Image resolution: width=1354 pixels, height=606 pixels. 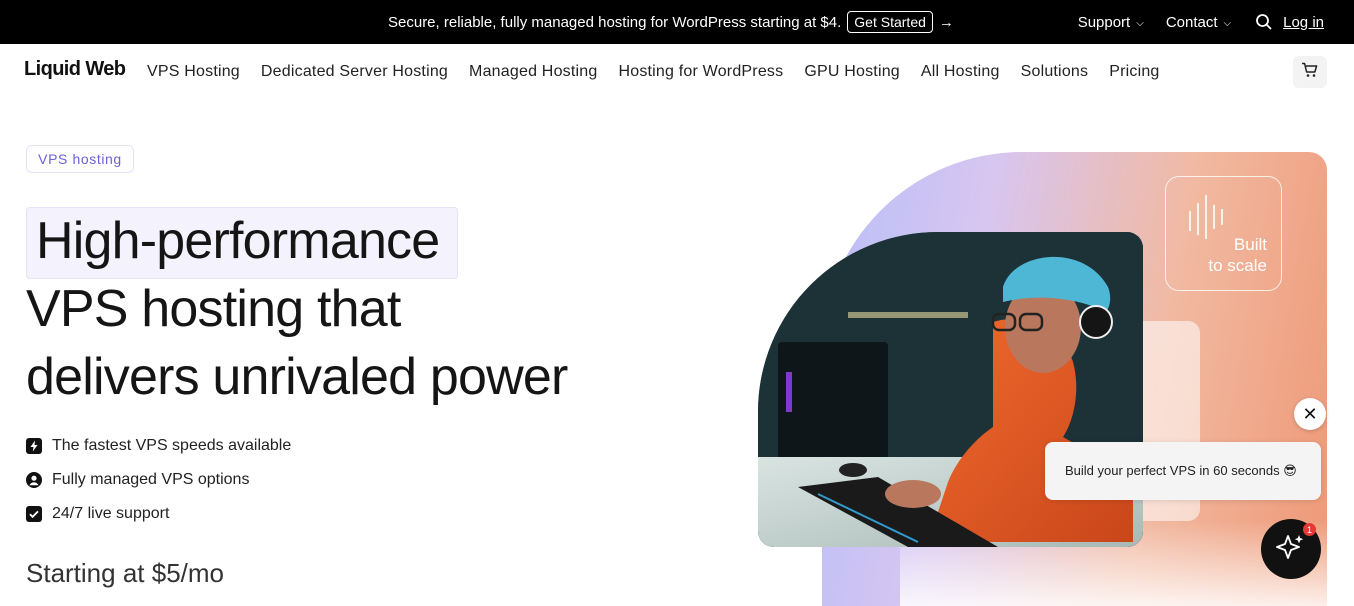 I want to click on category-tag: VPS hosting, so click(x=80, y=159).